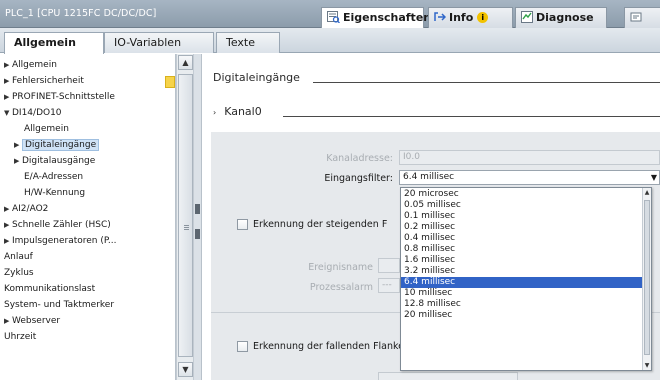 The width and height of the screenshot is (660, 380). I want to click on diagnostics-icon, so click(527, 18).